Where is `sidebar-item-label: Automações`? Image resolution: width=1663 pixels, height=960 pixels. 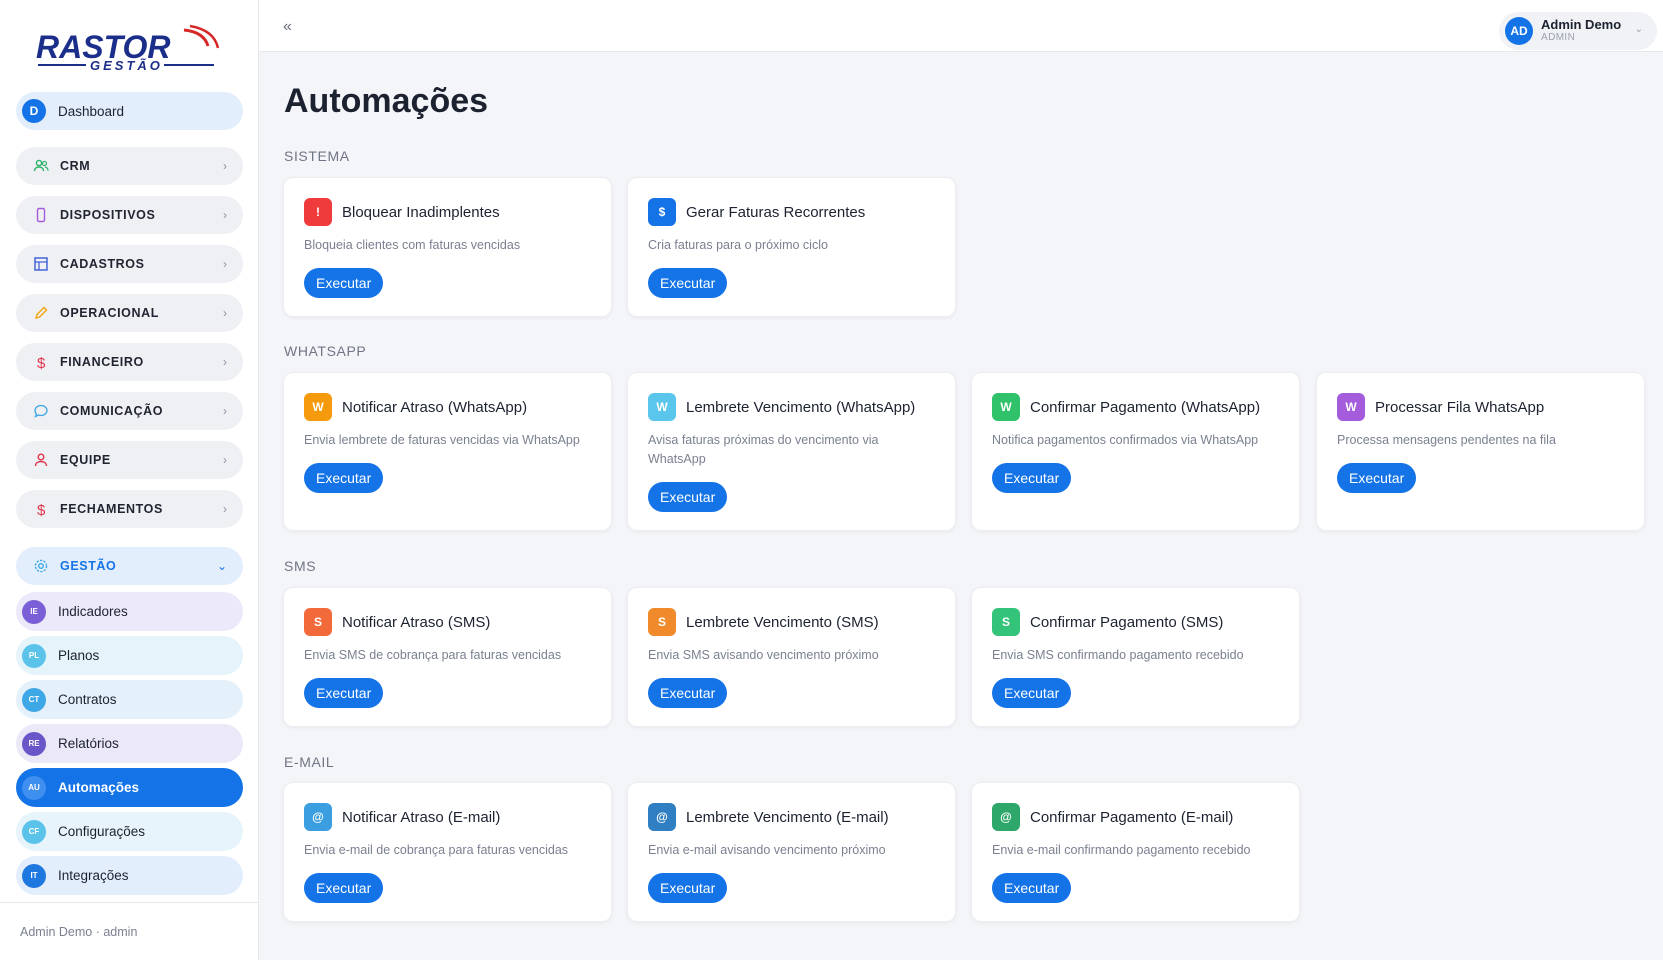
sidebar-item-label: Automações is located at coordinates (99, 787).